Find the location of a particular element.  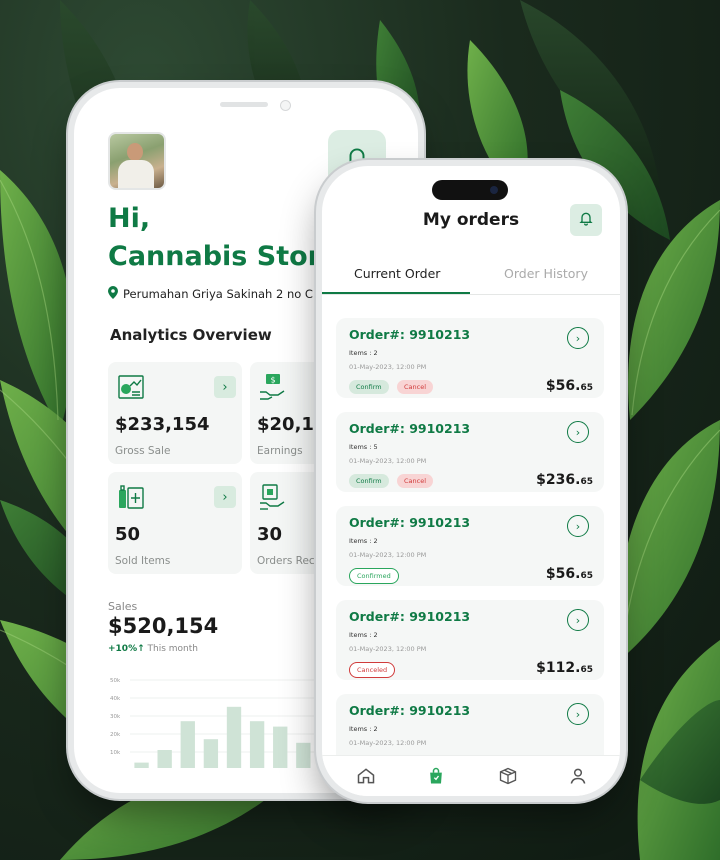

speaker is located at coordinates (244, 104).